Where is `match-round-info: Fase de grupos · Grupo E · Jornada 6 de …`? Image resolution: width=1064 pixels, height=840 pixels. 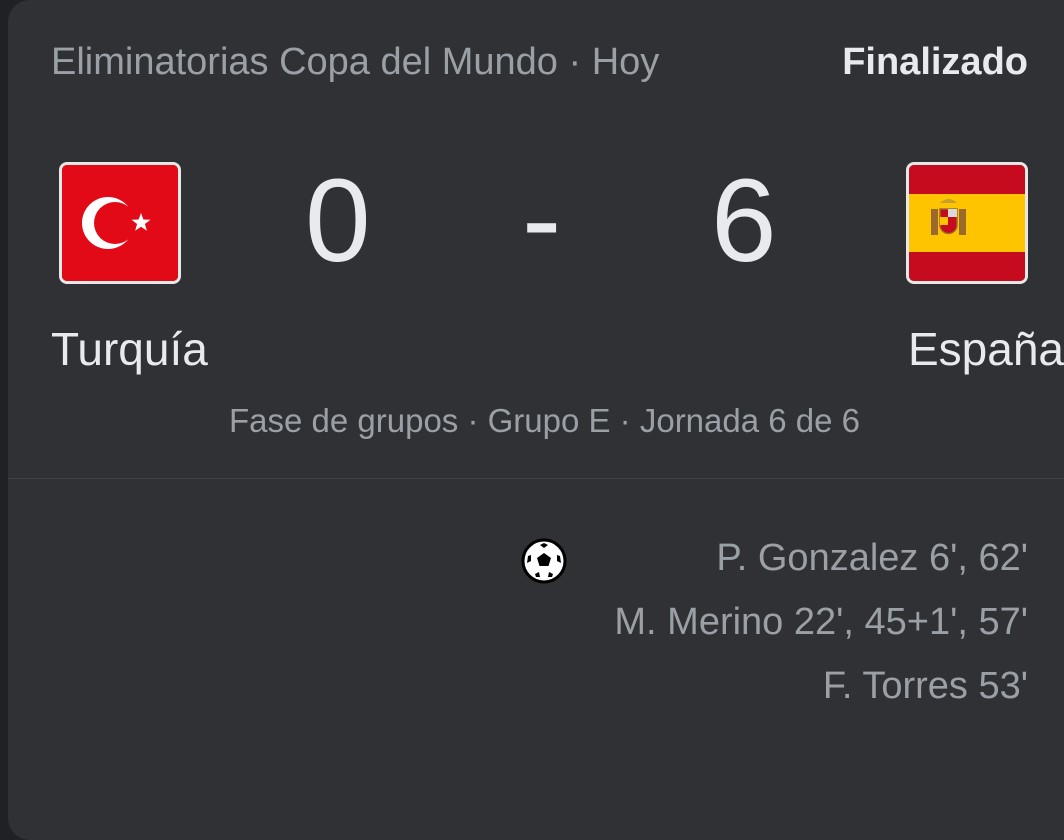 match-round-info: Fase de grupos · Grupo E · Jornada 6 de … is located at coordinates (544, 420).